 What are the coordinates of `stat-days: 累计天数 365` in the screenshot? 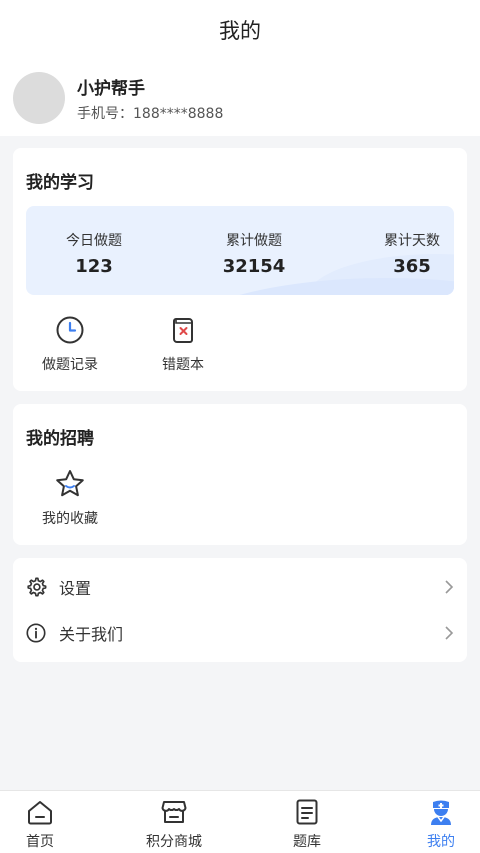 It's located at (409, 253).